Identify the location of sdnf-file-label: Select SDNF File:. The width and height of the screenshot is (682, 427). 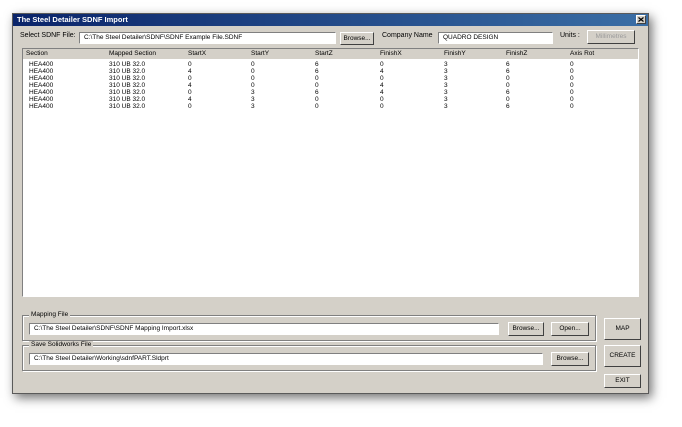
(48, 35).